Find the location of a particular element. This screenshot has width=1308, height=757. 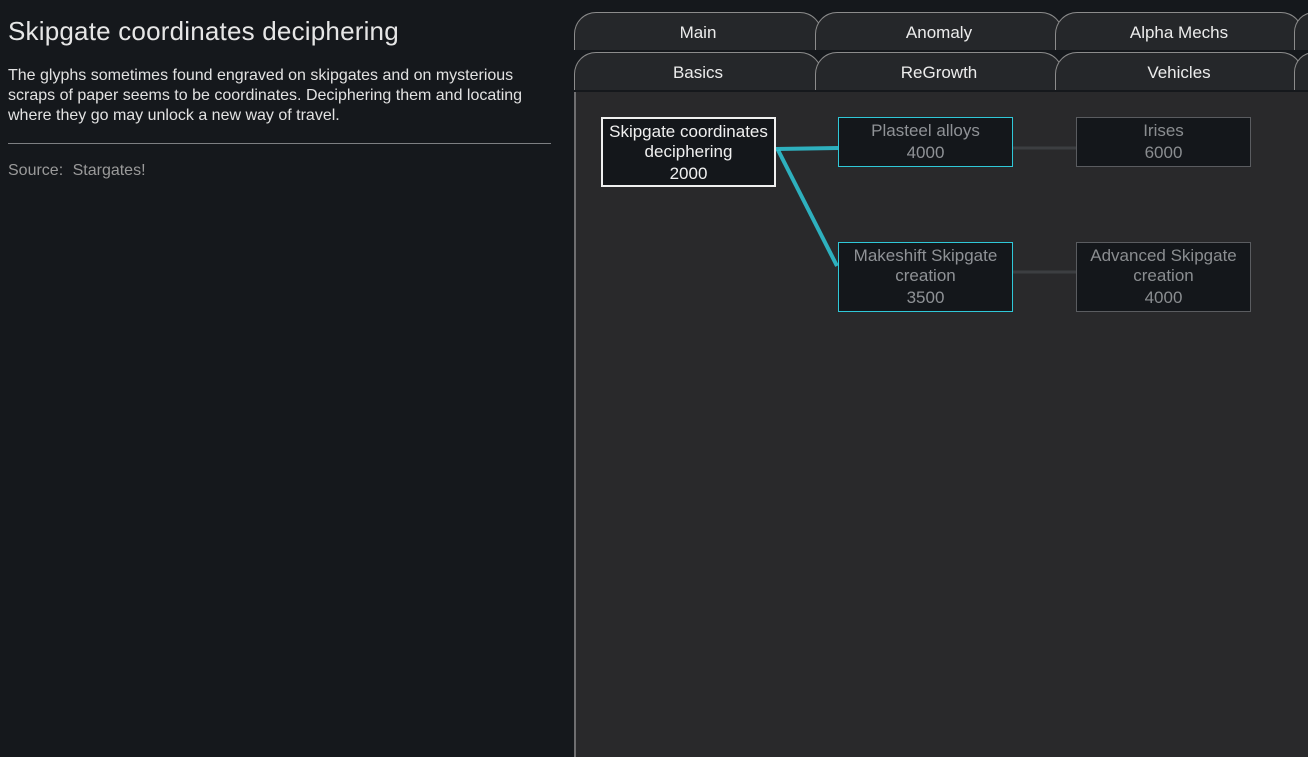

source-label: Source: is located at coordinates (36, 170).